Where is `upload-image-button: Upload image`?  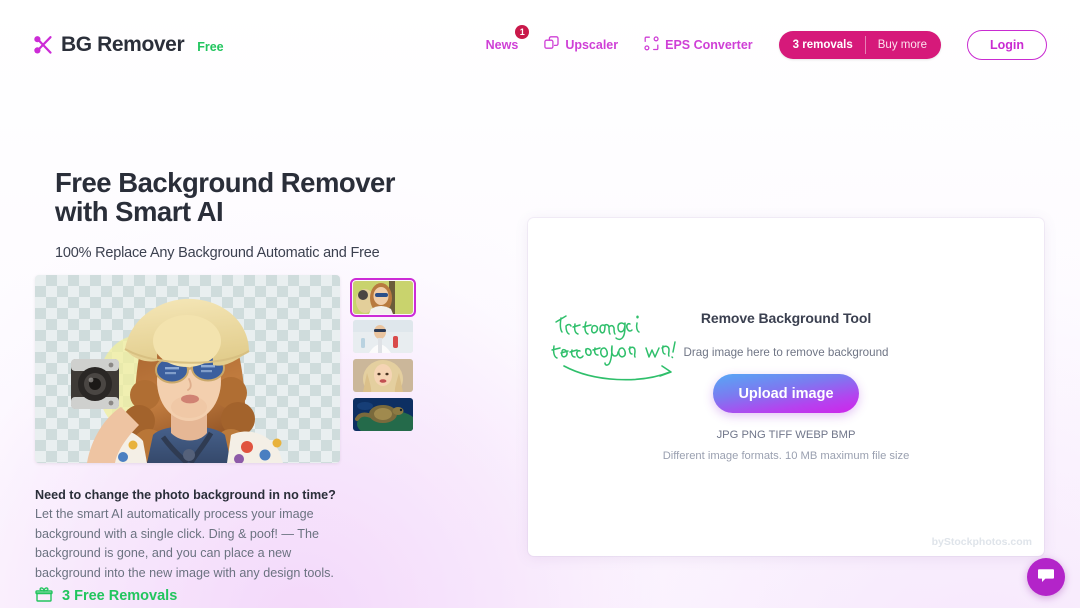 upload-image-button: Upload image is located at coordinates (786, 393).